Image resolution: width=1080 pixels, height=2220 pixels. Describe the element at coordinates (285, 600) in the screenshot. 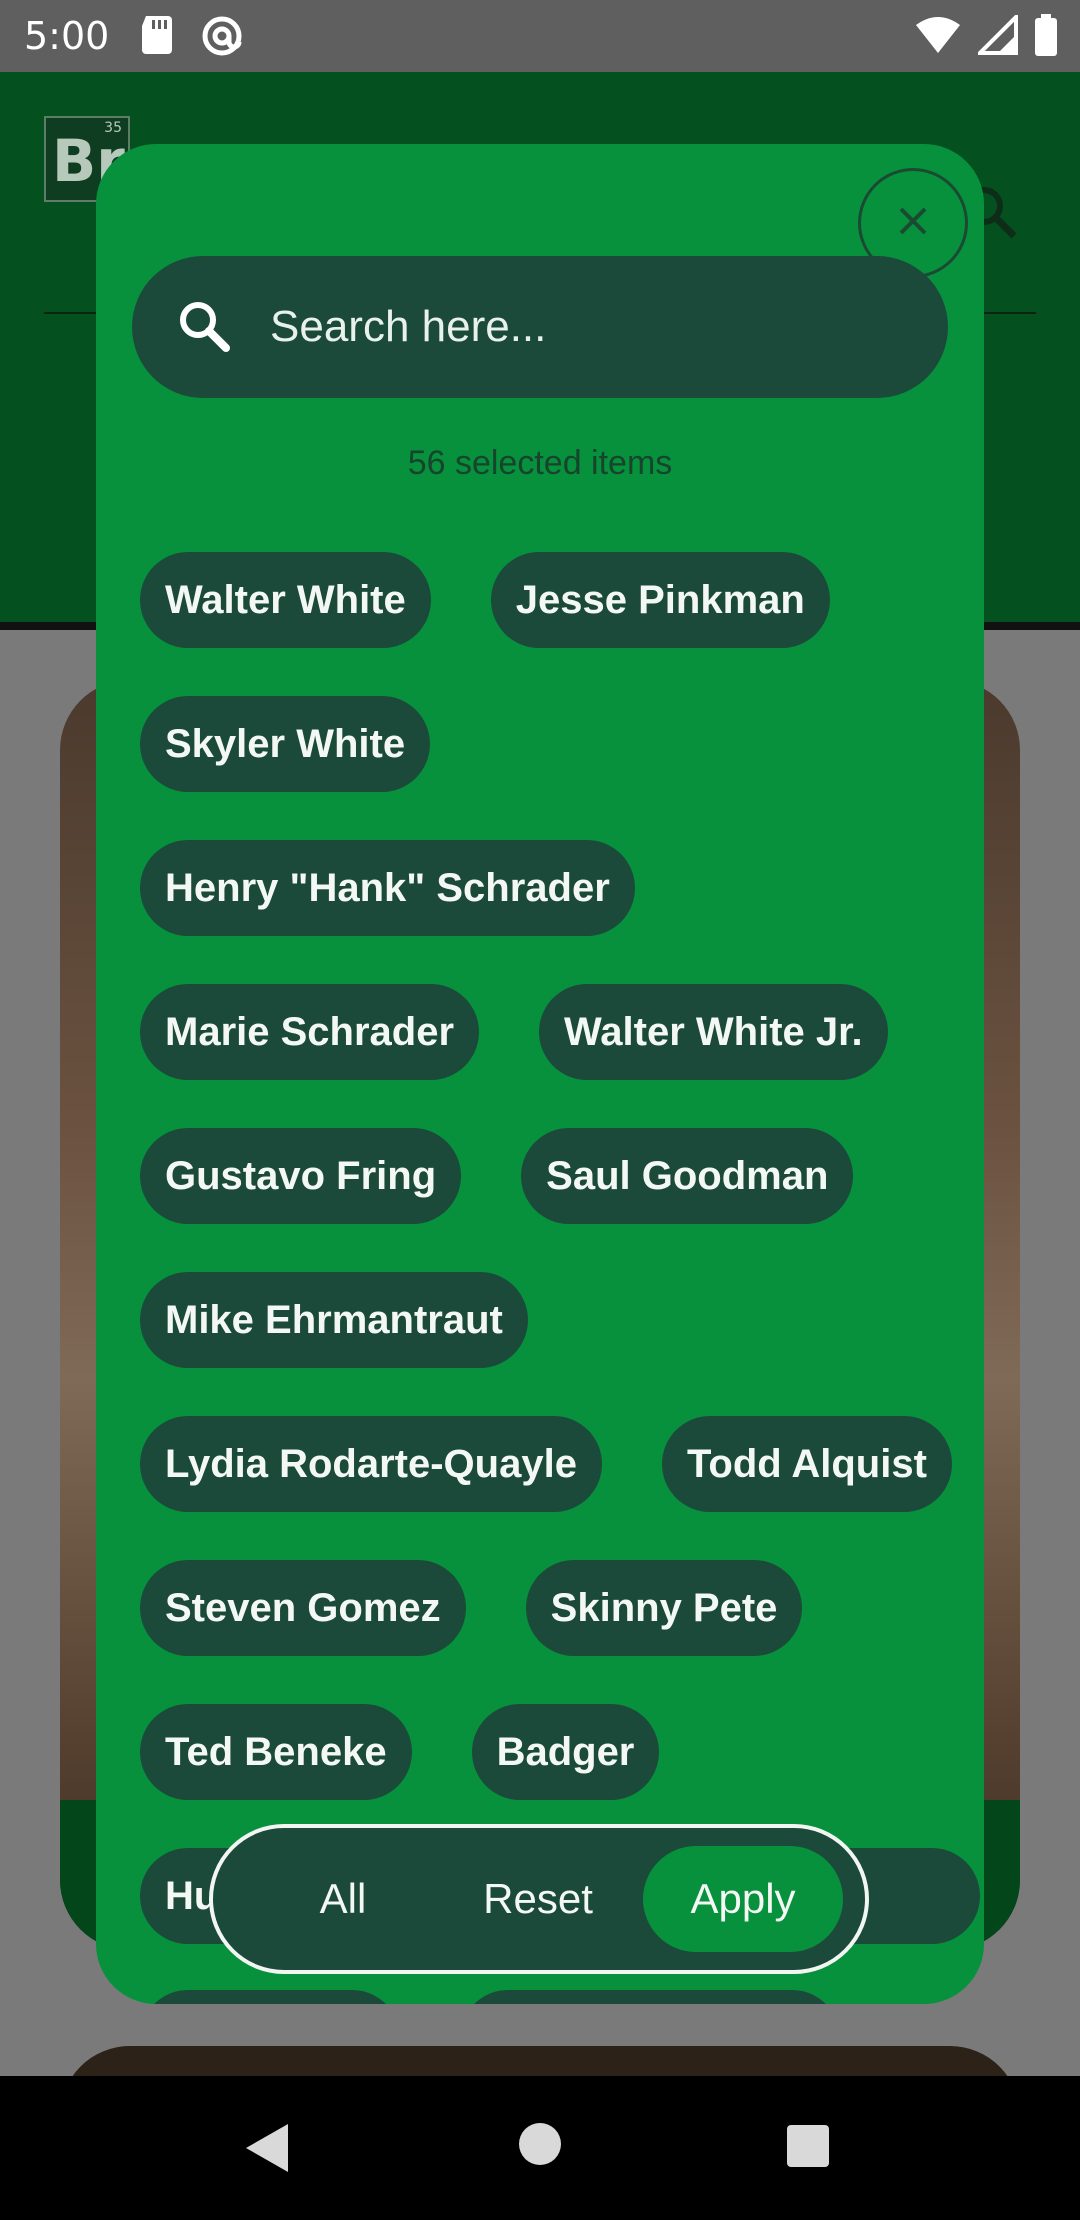

I see `chip: Walter White` at that location.